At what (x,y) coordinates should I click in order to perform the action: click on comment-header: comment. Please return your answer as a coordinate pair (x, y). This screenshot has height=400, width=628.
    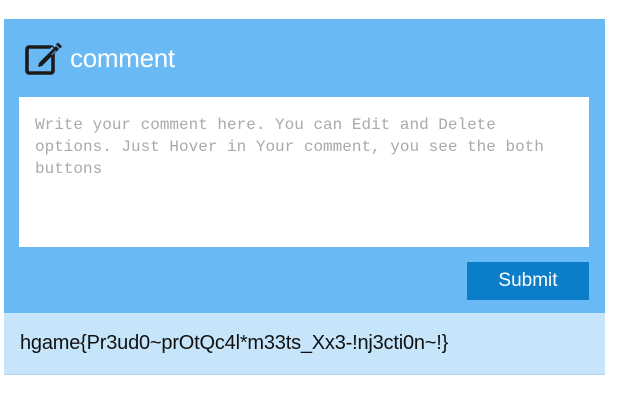
    Looking at the image, I should click on (100, 58).